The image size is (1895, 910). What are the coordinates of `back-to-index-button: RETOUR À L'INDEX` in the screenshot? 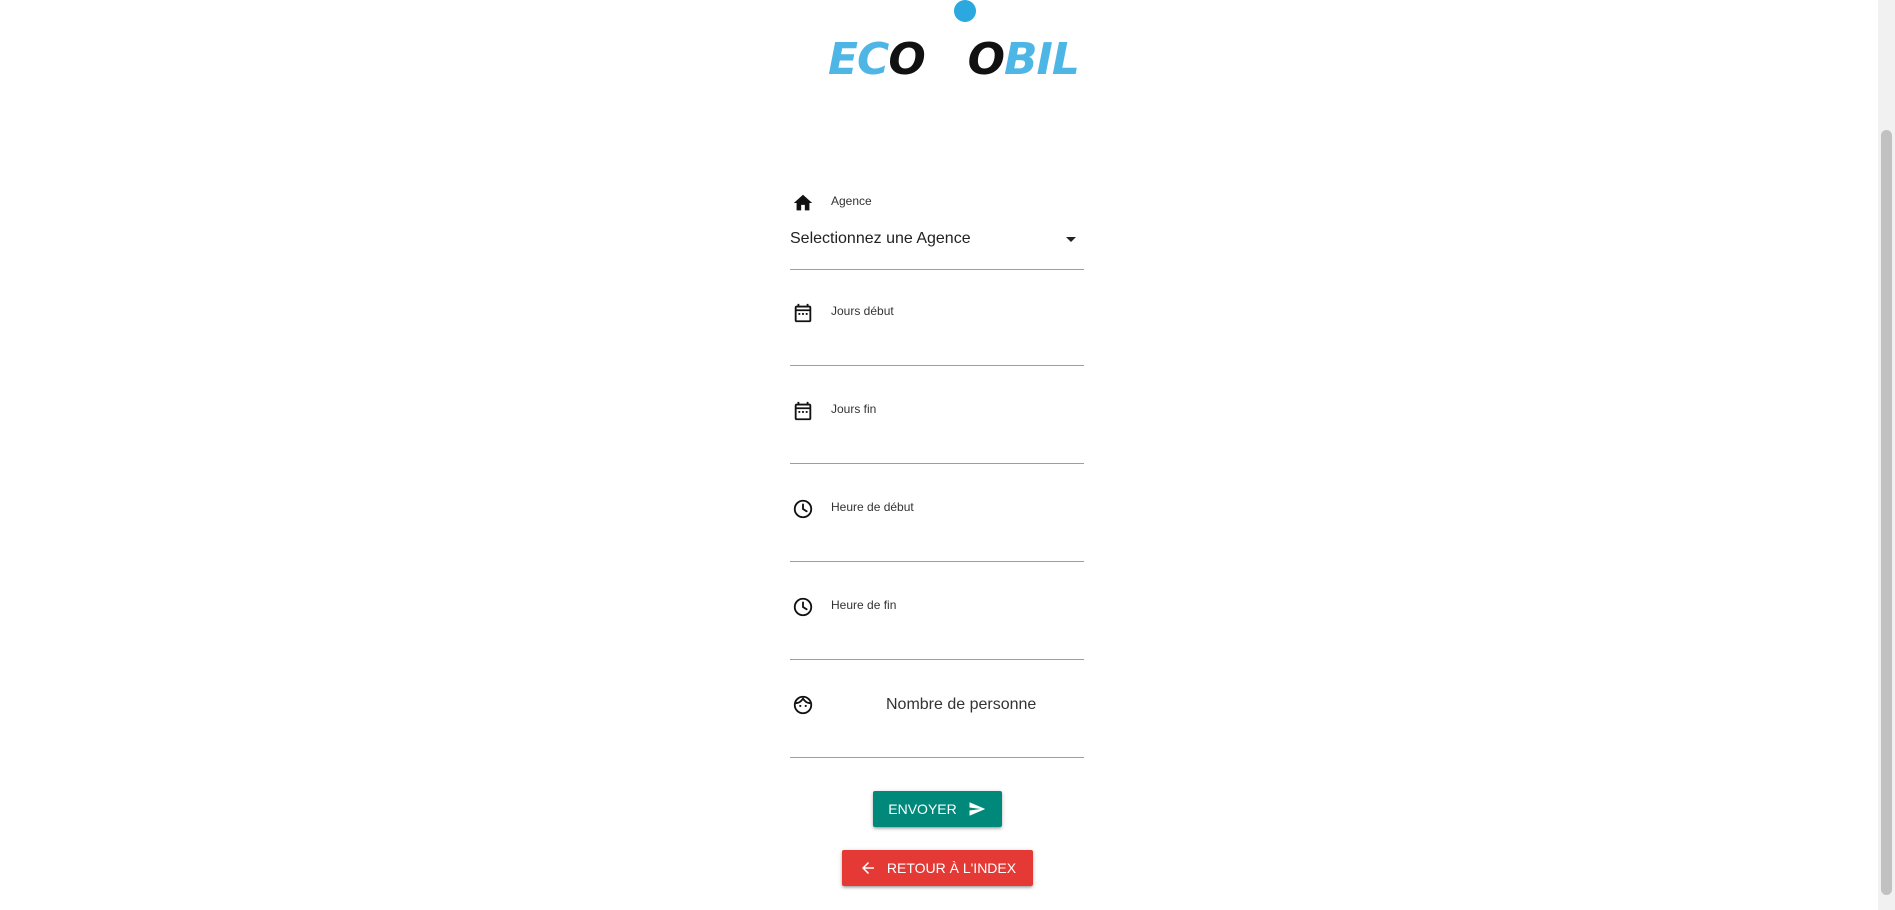 It's located at (937, 868).